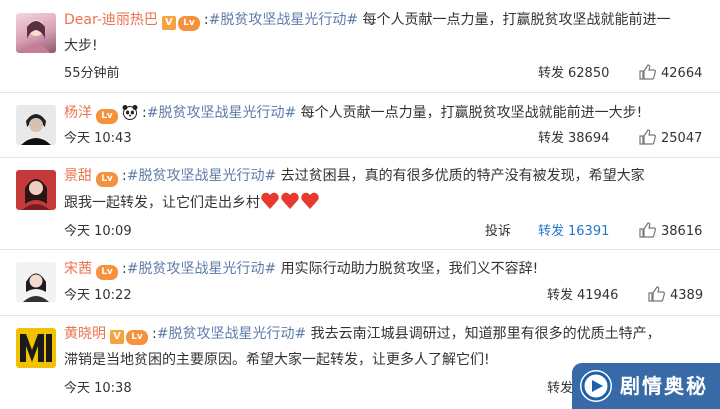  I want to click on repost-button: 转发 41946, so click(582, 296).